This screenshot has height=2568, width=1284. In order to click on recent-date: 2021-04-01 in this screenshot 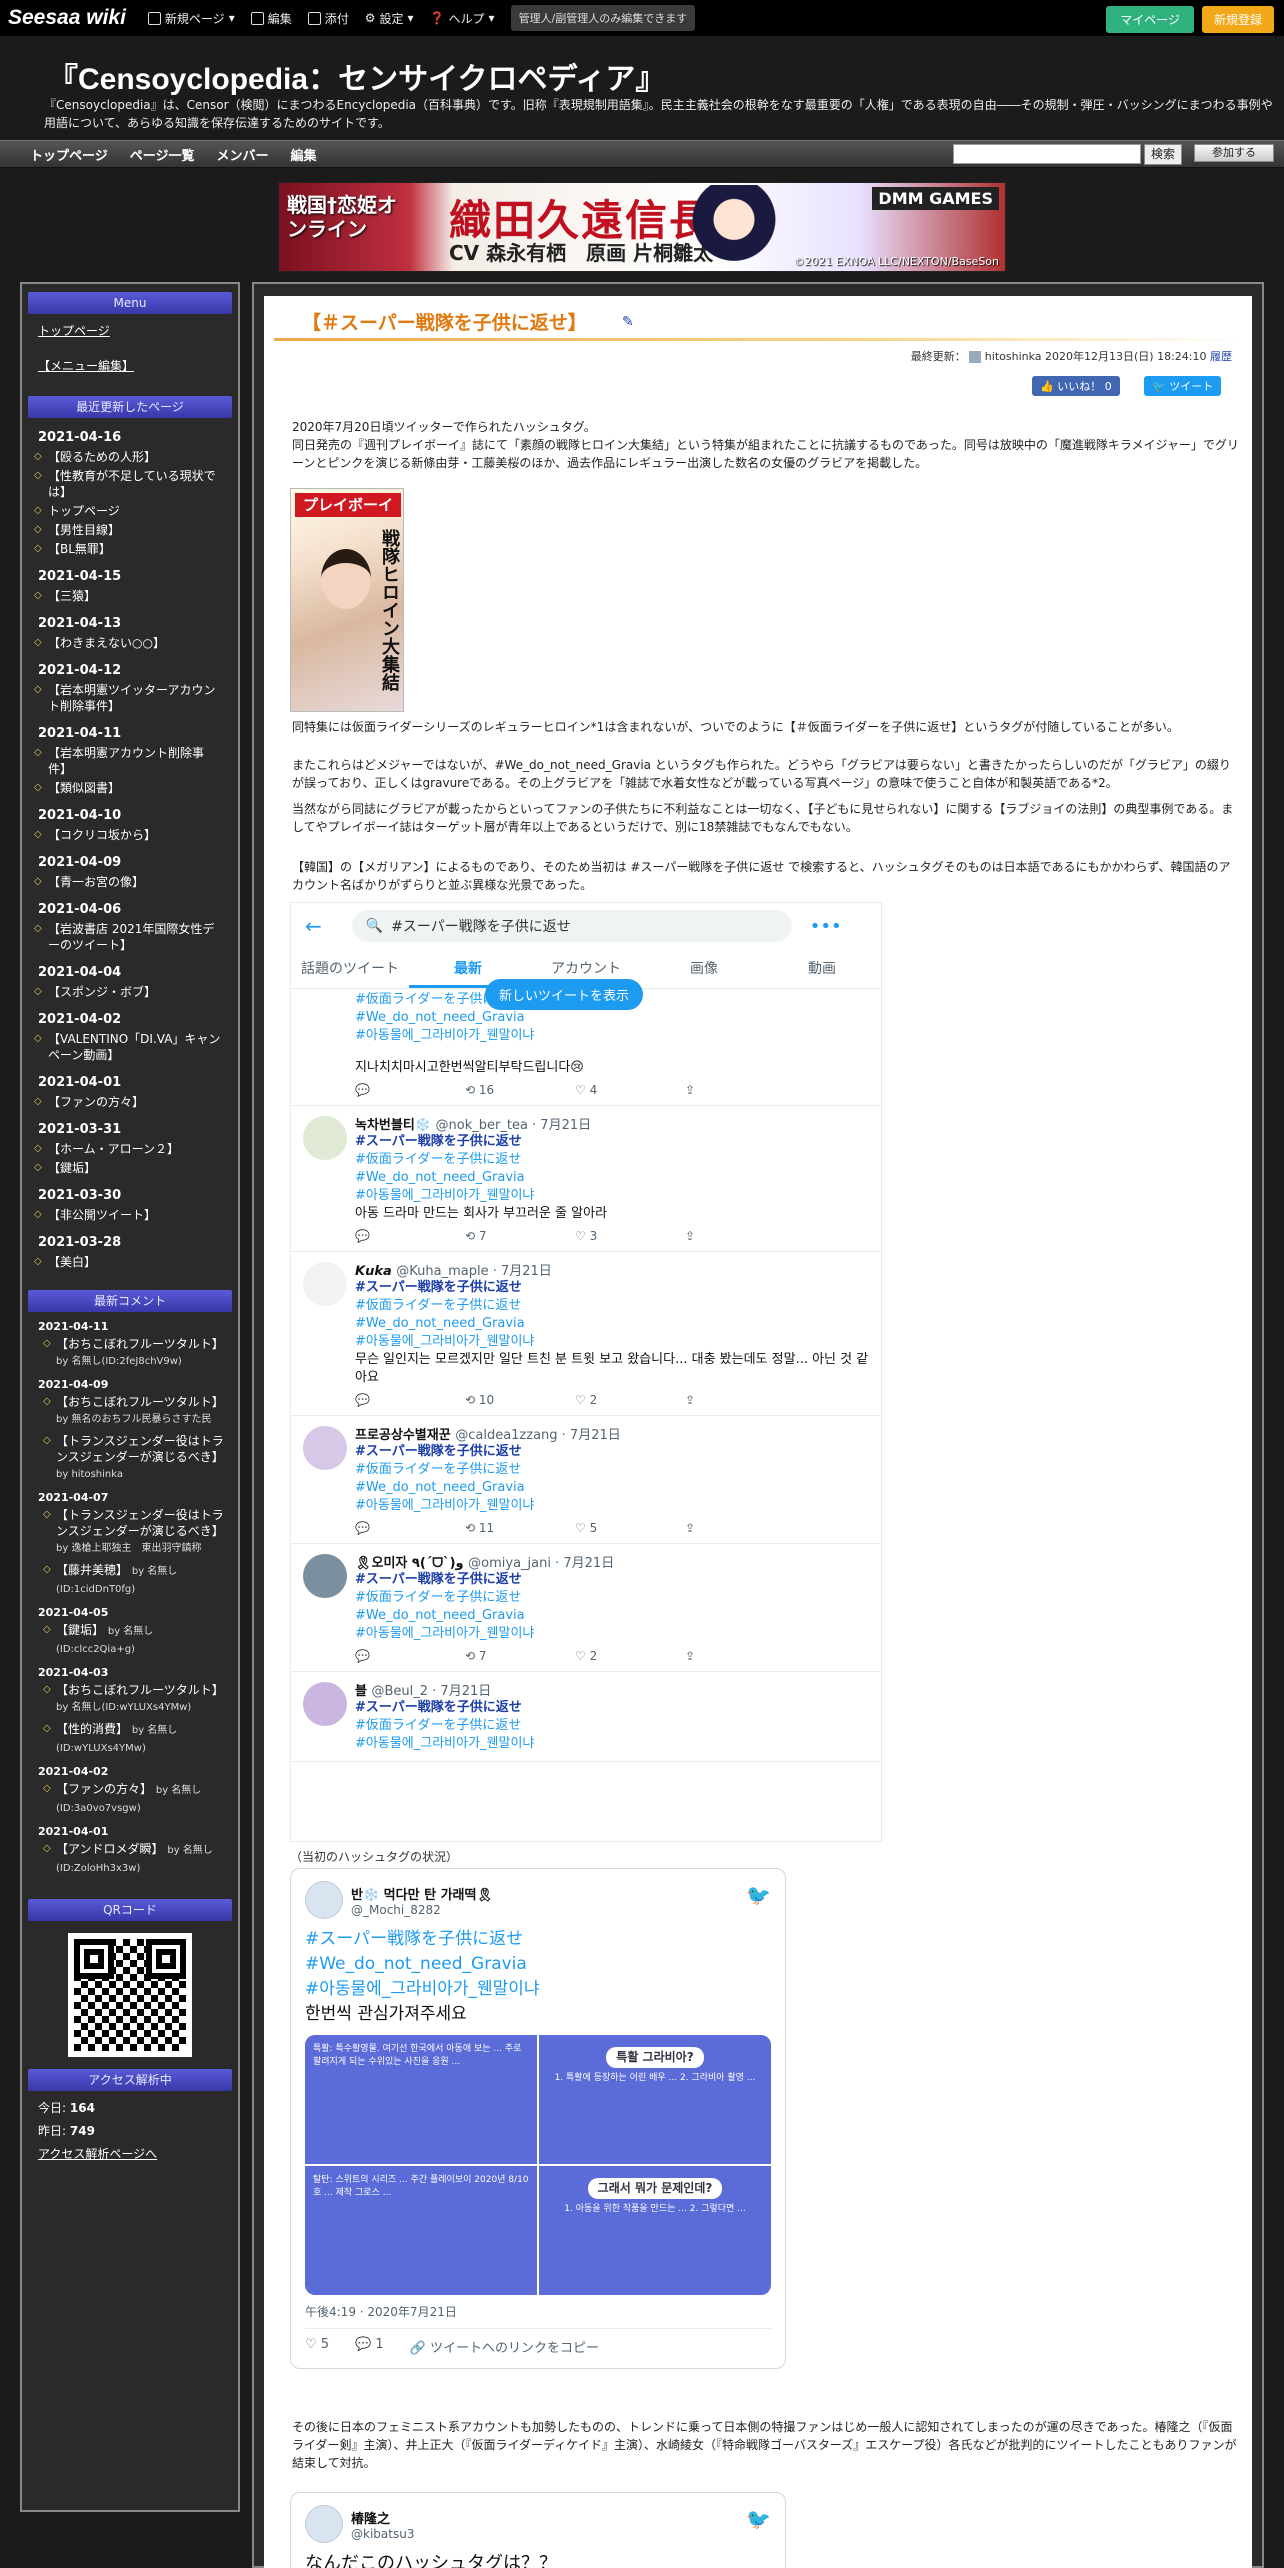, I will do `click(80, 1082)`.